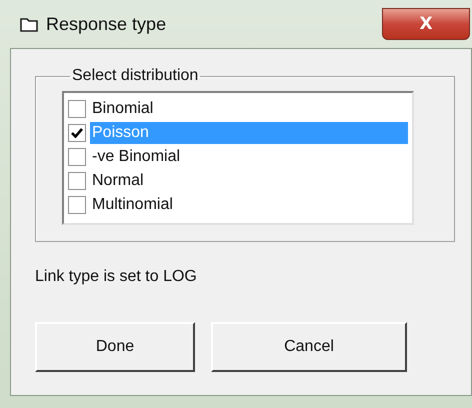  What do you see at coordinates (106, 24) in the screenshot?
I see `window-title: Response type` at bounding box center [106, 24].